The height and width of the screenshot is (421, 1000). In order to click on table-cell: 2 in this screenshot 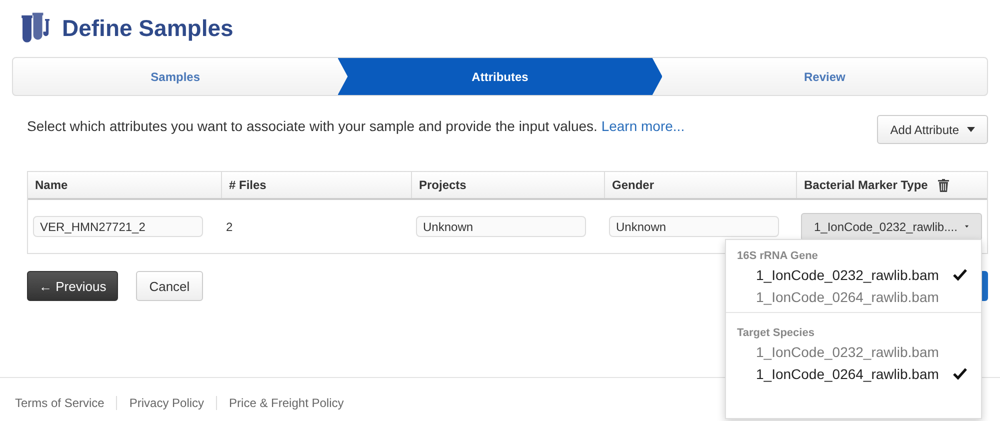, I will do `click(229, 227)`.